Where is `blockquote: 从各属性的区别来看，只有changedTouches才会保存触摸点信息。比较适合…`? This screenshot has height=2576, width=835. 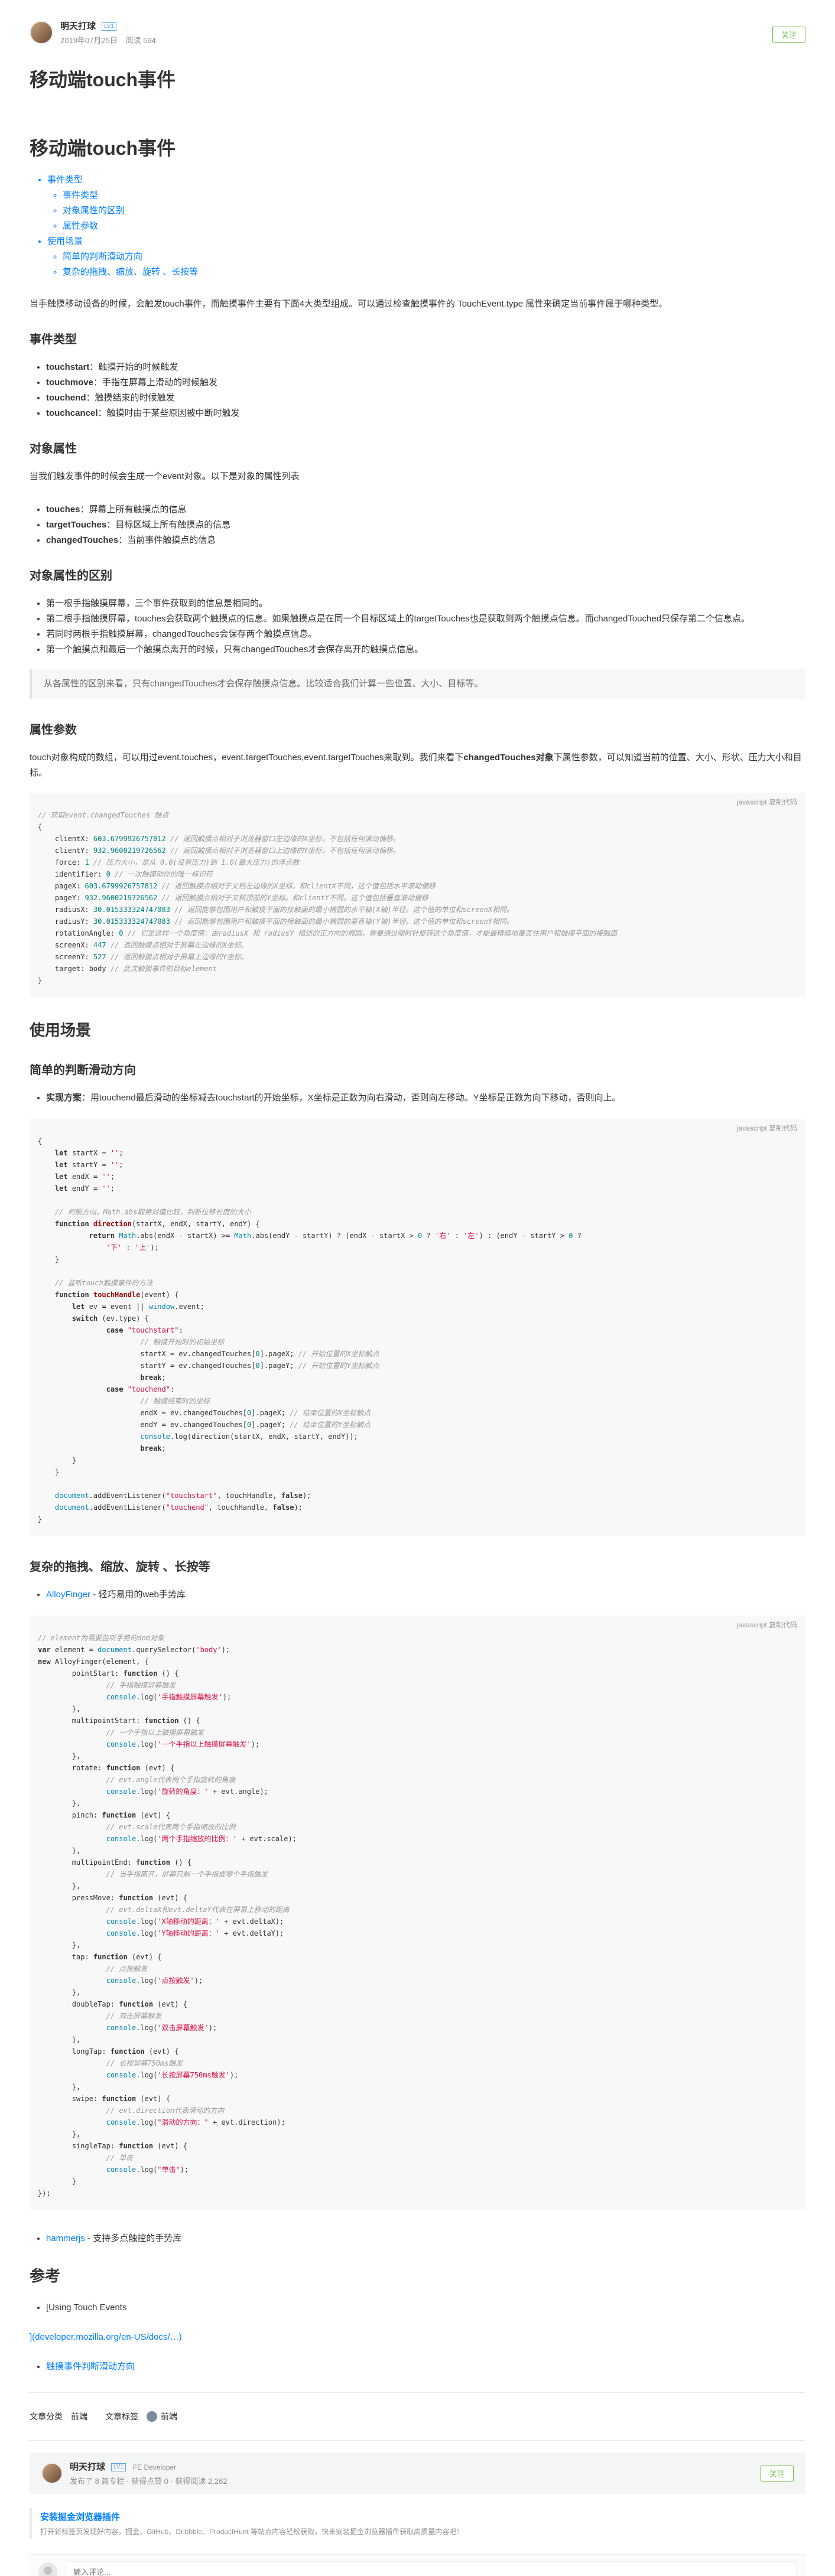
blockquote: 从各属性的区别来看，只有changedTouches才会保存触摸点信息。比较适合… is located at coordinates (418, 684).